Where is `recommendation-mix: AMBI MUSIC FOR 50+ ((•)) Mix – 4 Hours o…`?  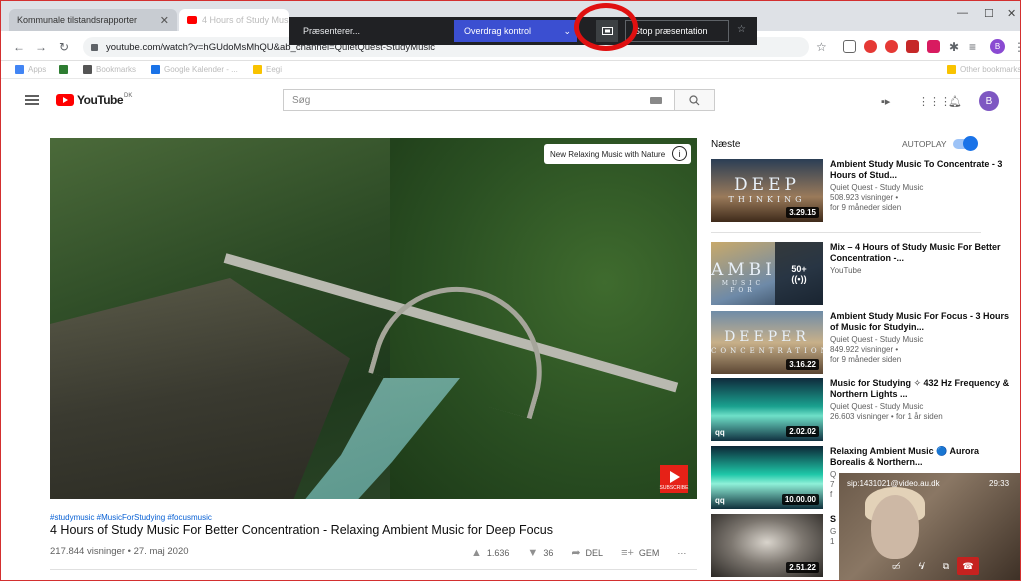 recommendation-mix: AMBI MUSIC FOR 50+ ((•)) Mix – 4 Hours o… is located at coordinates (865, 273).